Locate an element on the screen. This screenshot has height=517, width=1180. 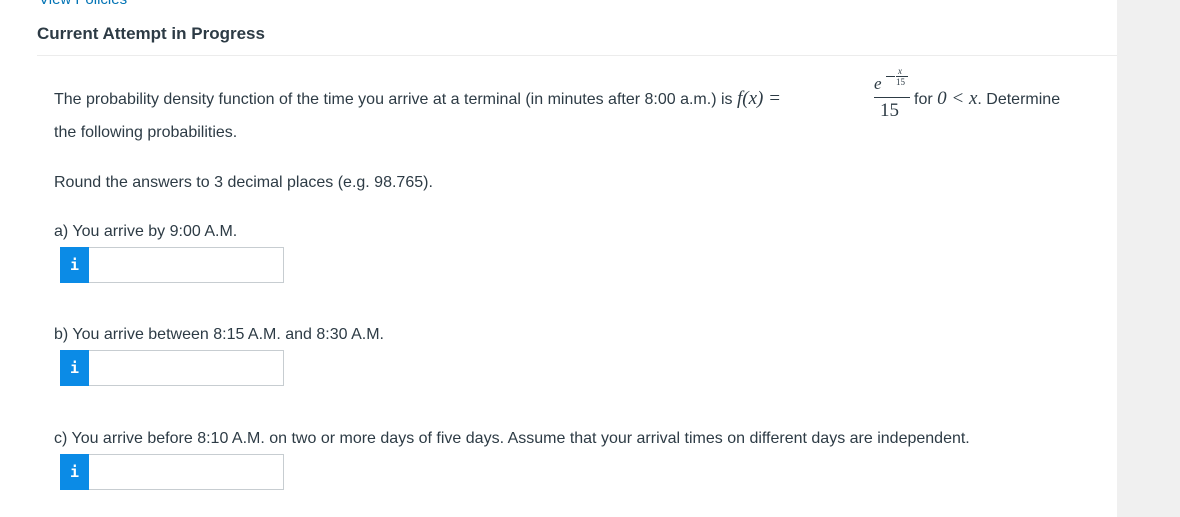
question-line-1-tail: for 0 < x. Determine is located at coordinates (987, 99).